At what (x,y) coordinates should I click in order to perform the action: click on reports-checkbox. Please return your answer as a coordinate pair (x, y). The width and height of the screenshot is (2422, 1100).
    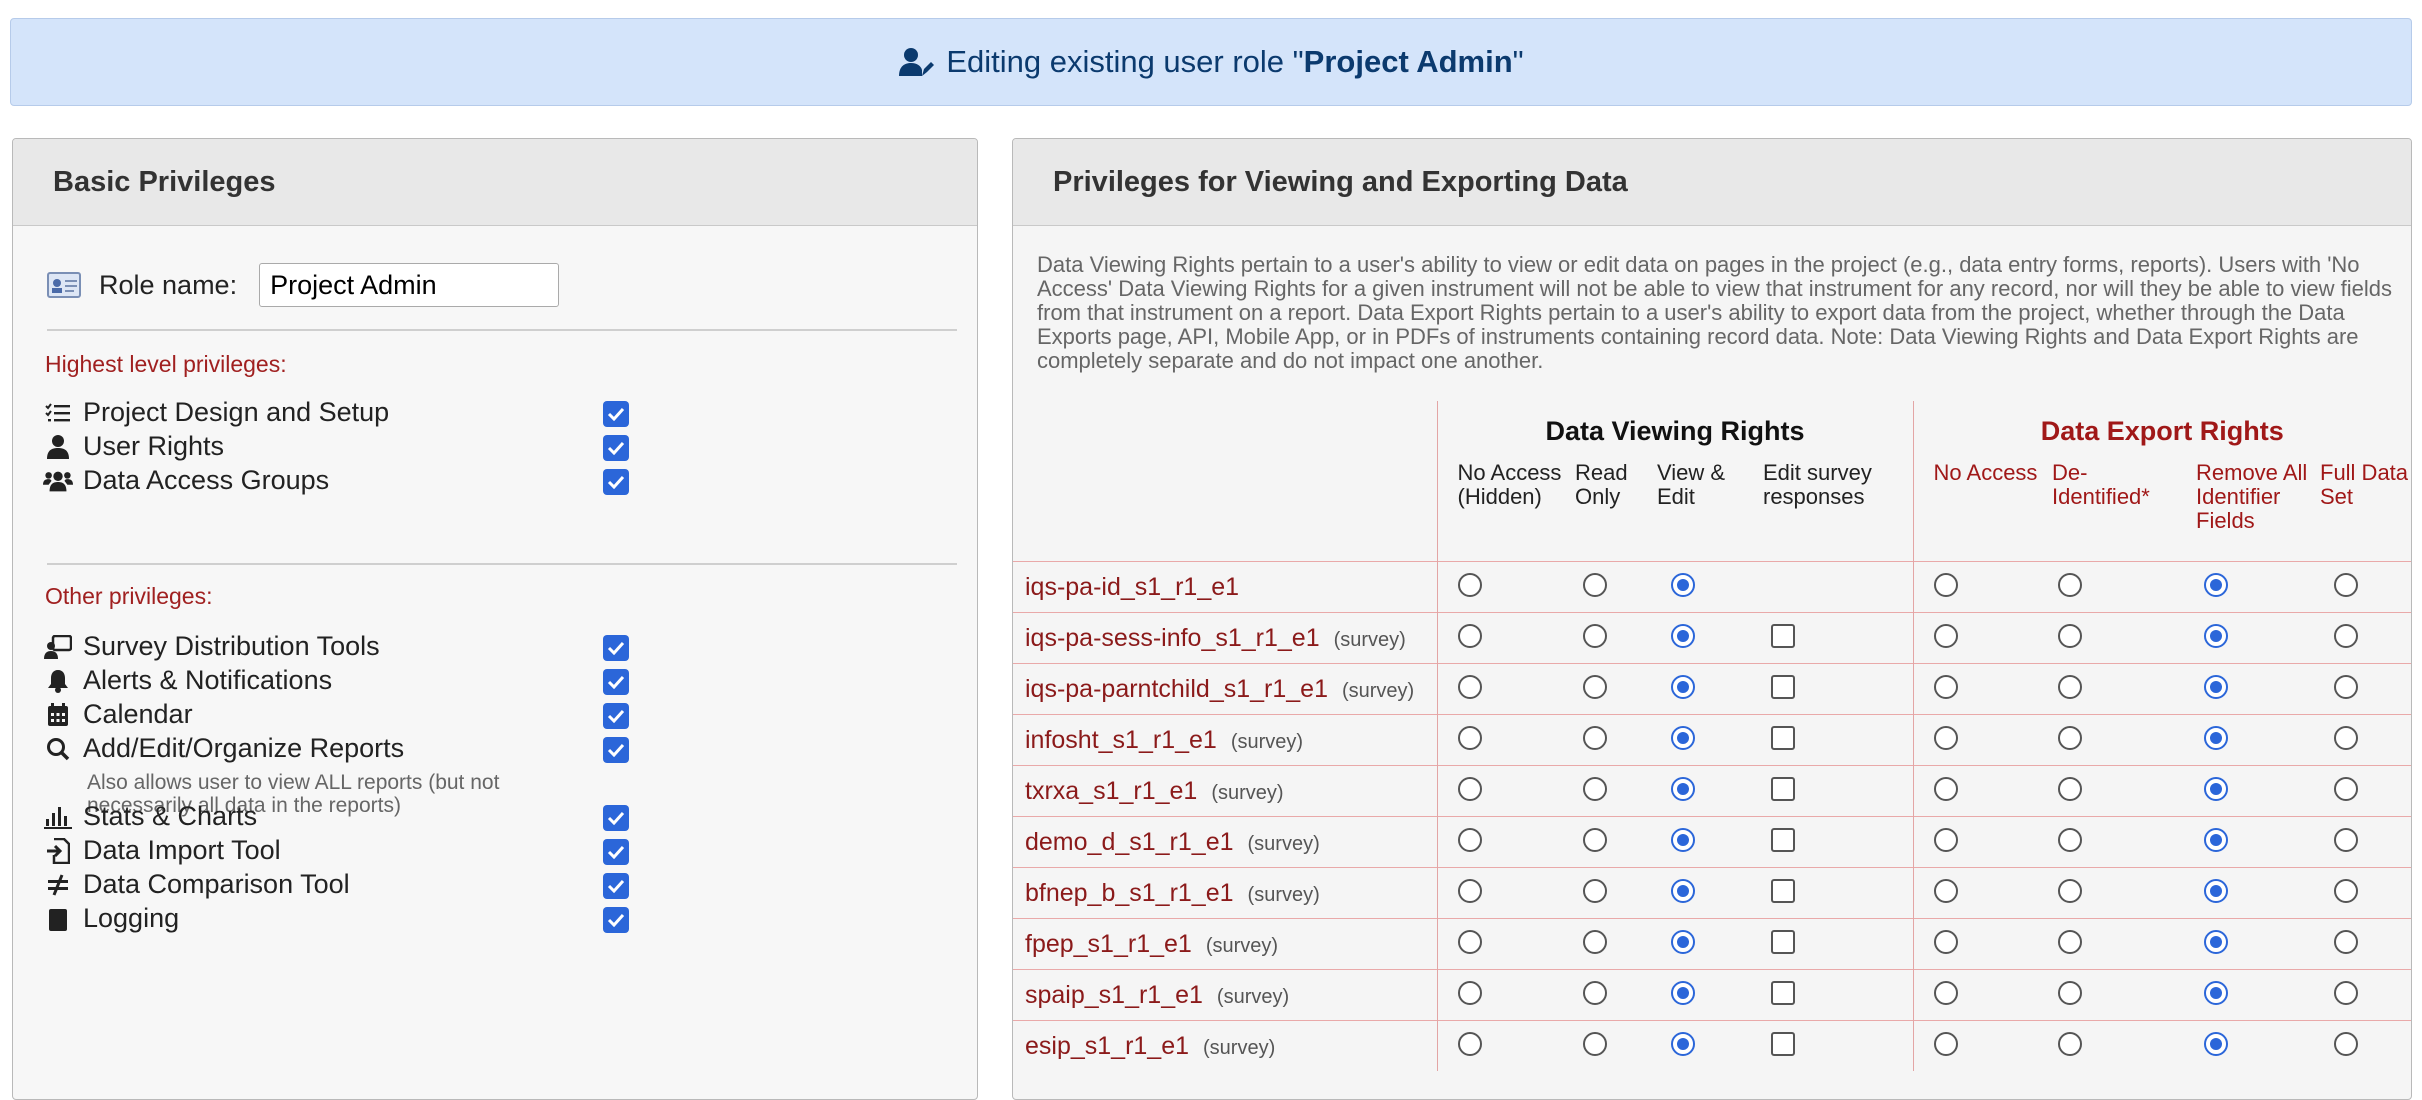
    Looking at the image, I should click on (616, 750).